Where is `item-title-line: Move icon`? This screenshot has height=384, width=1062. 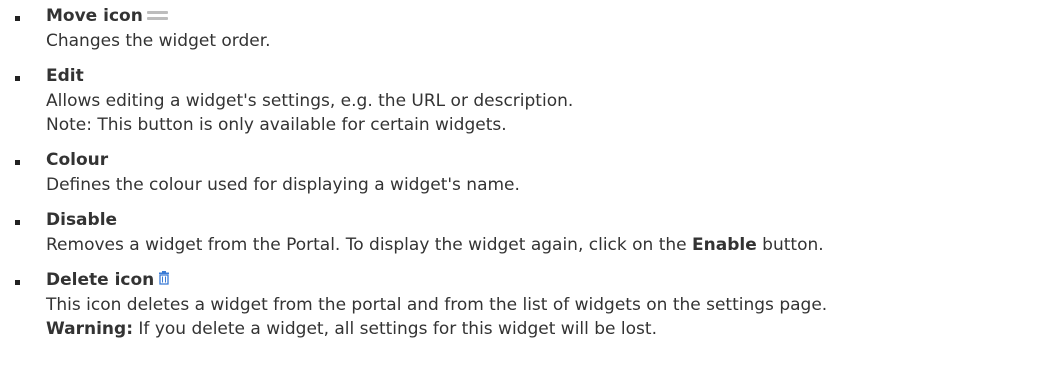 item-title-line: Move icon is located at coordinates (554, 16).